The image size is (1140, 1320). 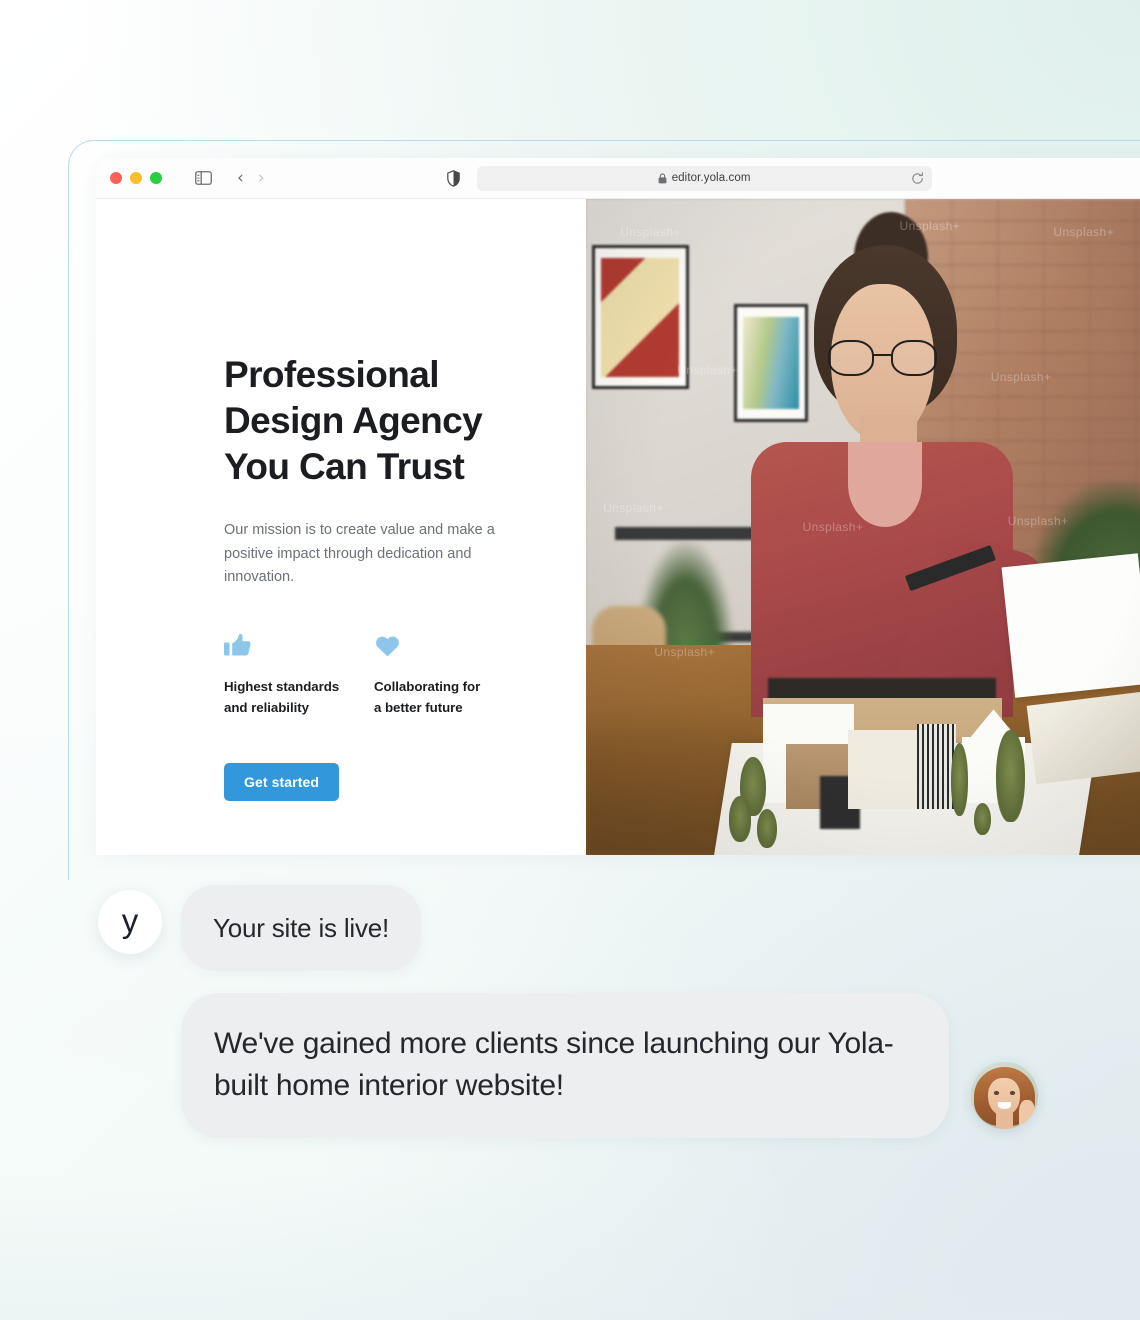 I want to click on thumbs-up-icon, so click(x=299, y=646).